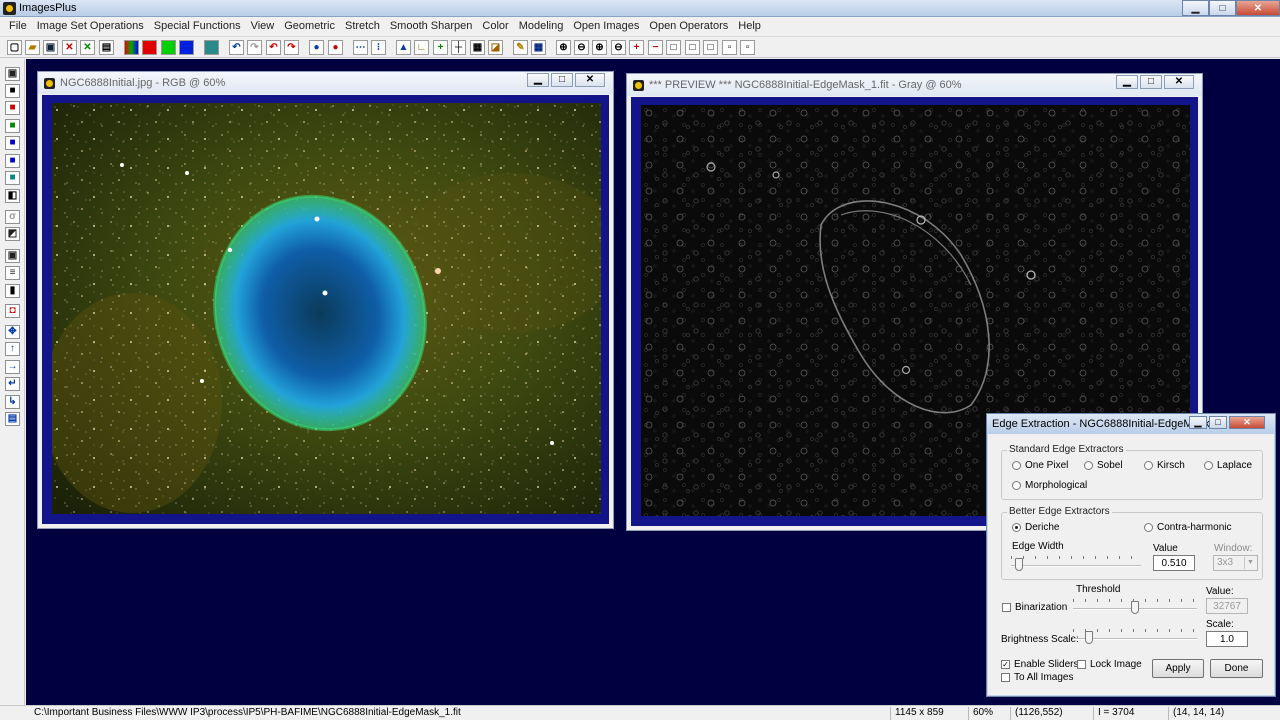 Image resolution: width=1280 pixels, height=720 pixels. Describe the element at coordinates (440, 47) in the screenshot. I see `crosshair-icon: +` at that location.